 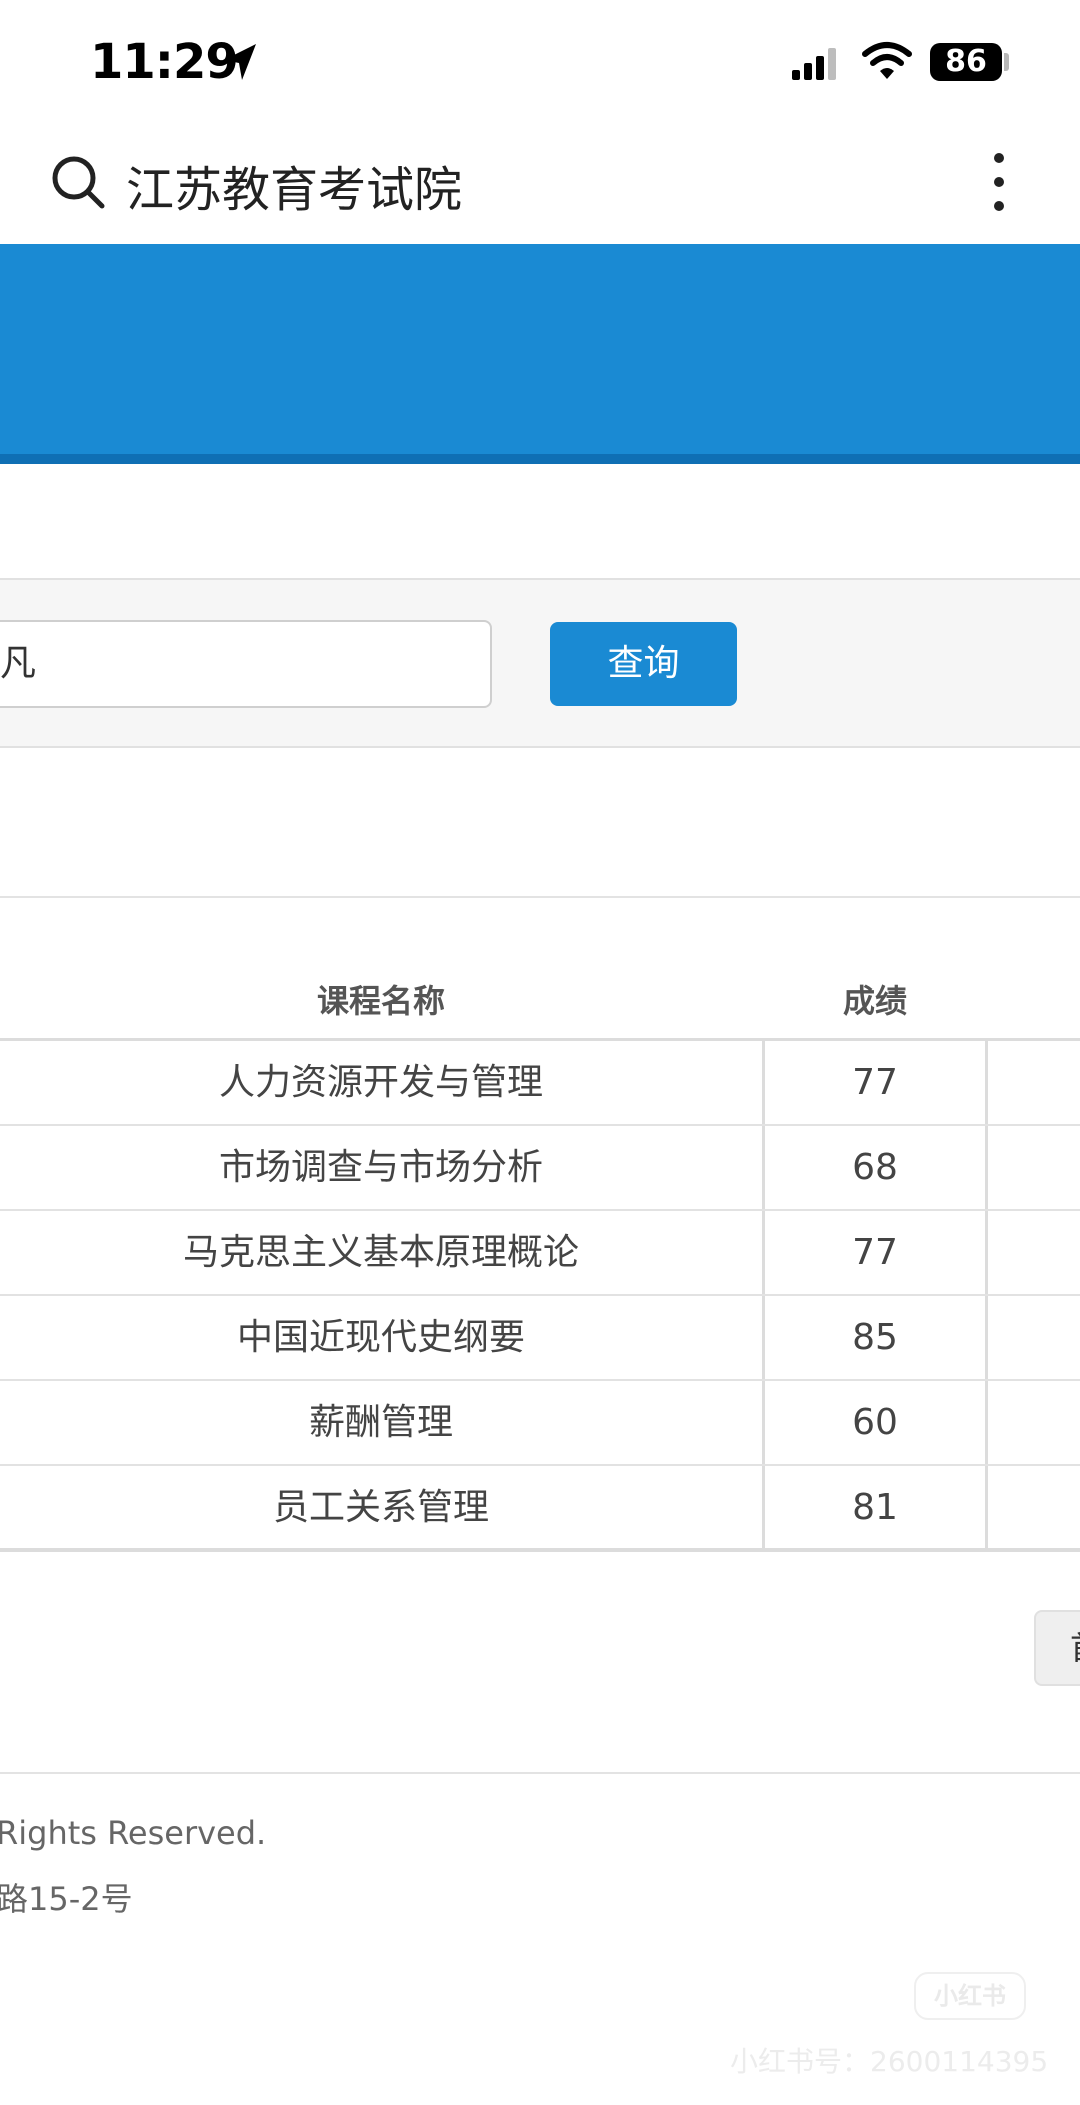 What do you see at coordinates (887, 60) in the screenshot?
I see `wifi-icon` at bounding box center [887, 60].